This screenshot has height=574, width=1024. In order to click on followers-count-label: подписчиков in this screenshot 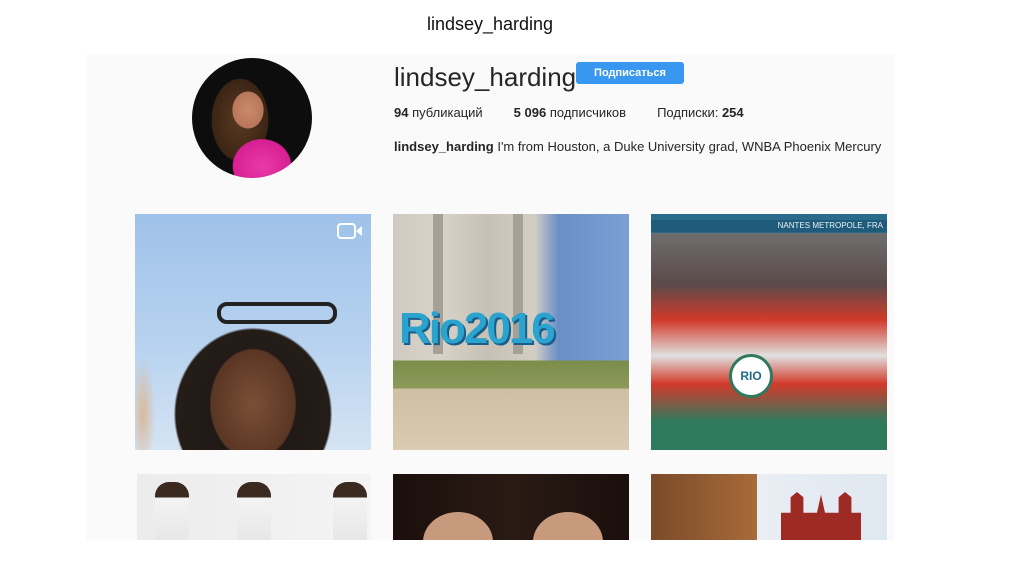, I will do `click(588, 112)`.